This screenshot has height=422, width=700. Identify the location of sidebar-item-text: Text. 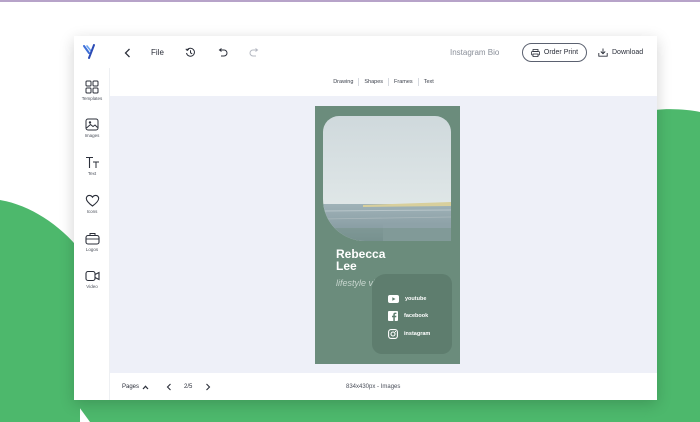
(92, 172).